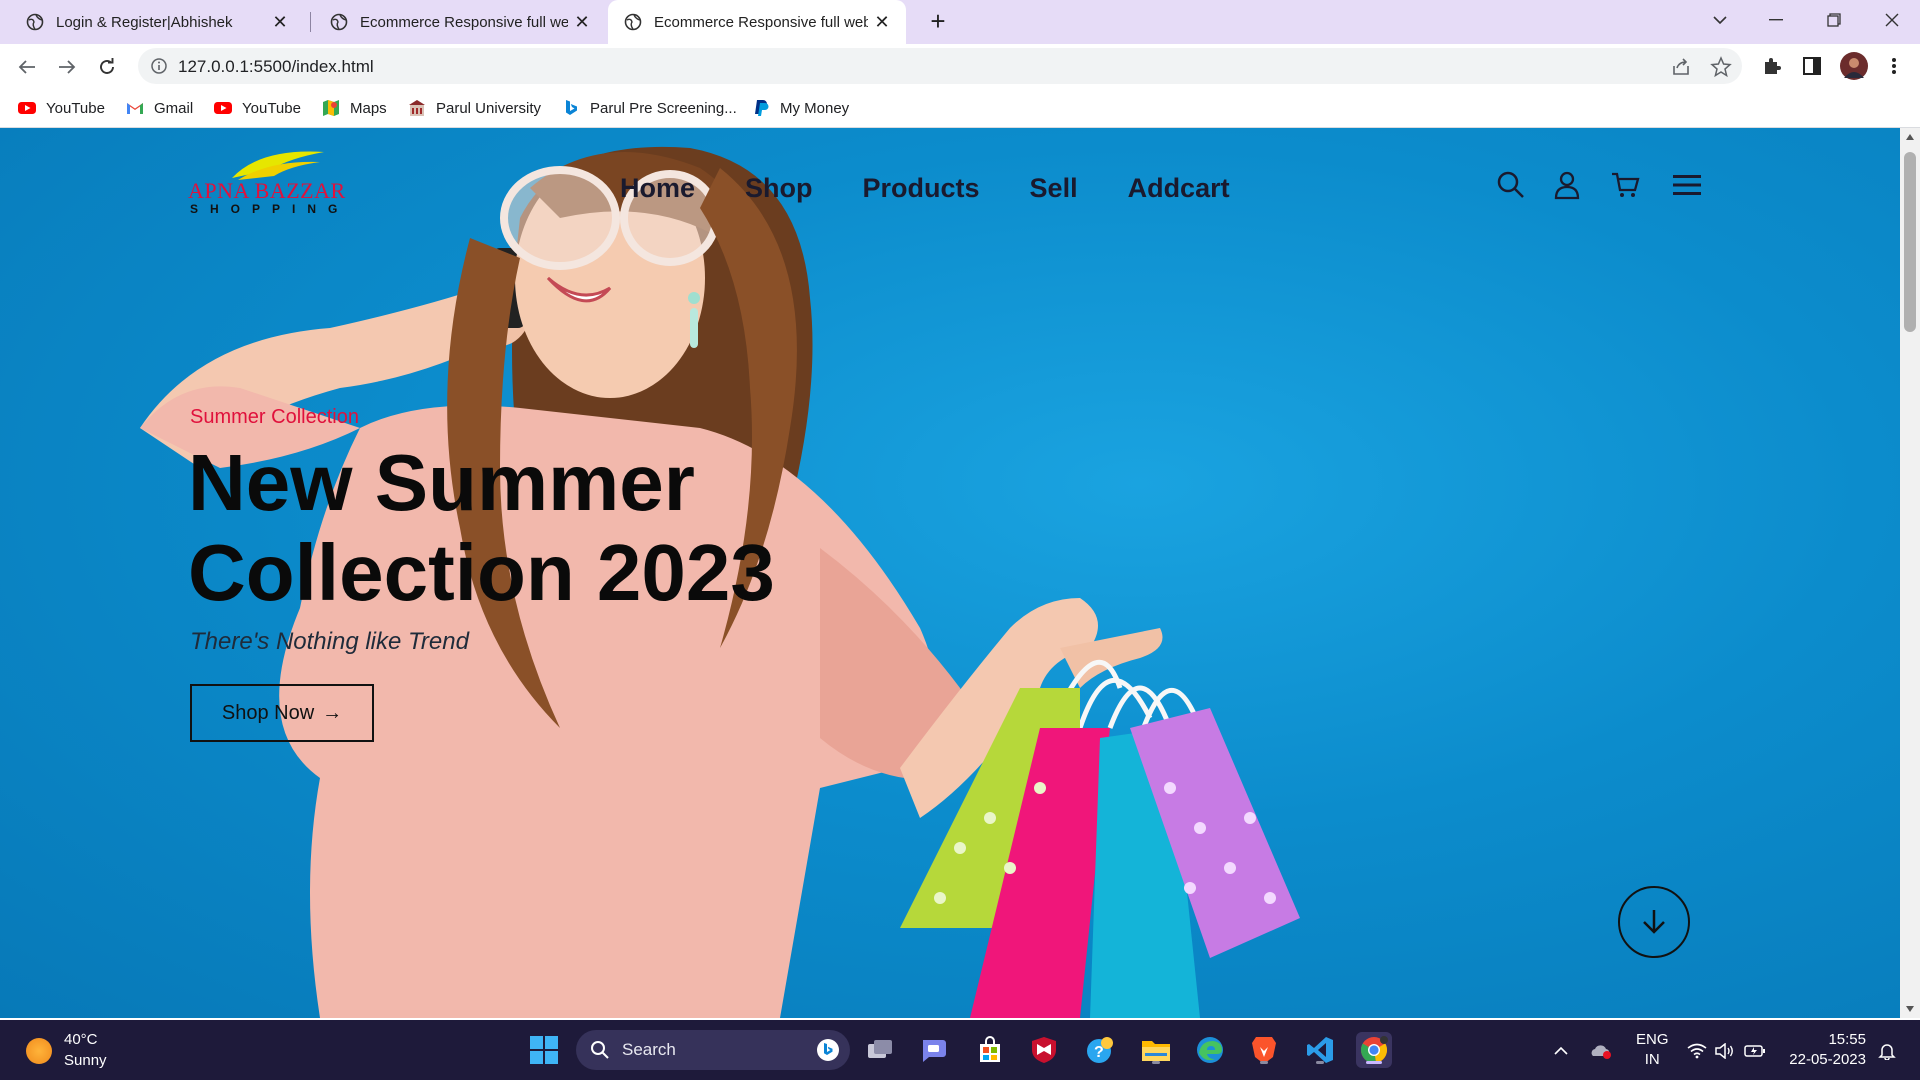 The width and height of the screenshot is (1920, 1080). I want to click on wing-logo-icon, so click(278, 165).